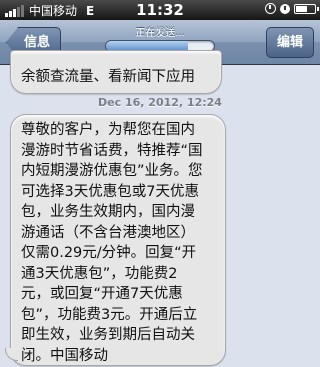 Image resolution: width=320 pixels, height=367 pixels. I want to click on alarm-icon, so click(285, 8).